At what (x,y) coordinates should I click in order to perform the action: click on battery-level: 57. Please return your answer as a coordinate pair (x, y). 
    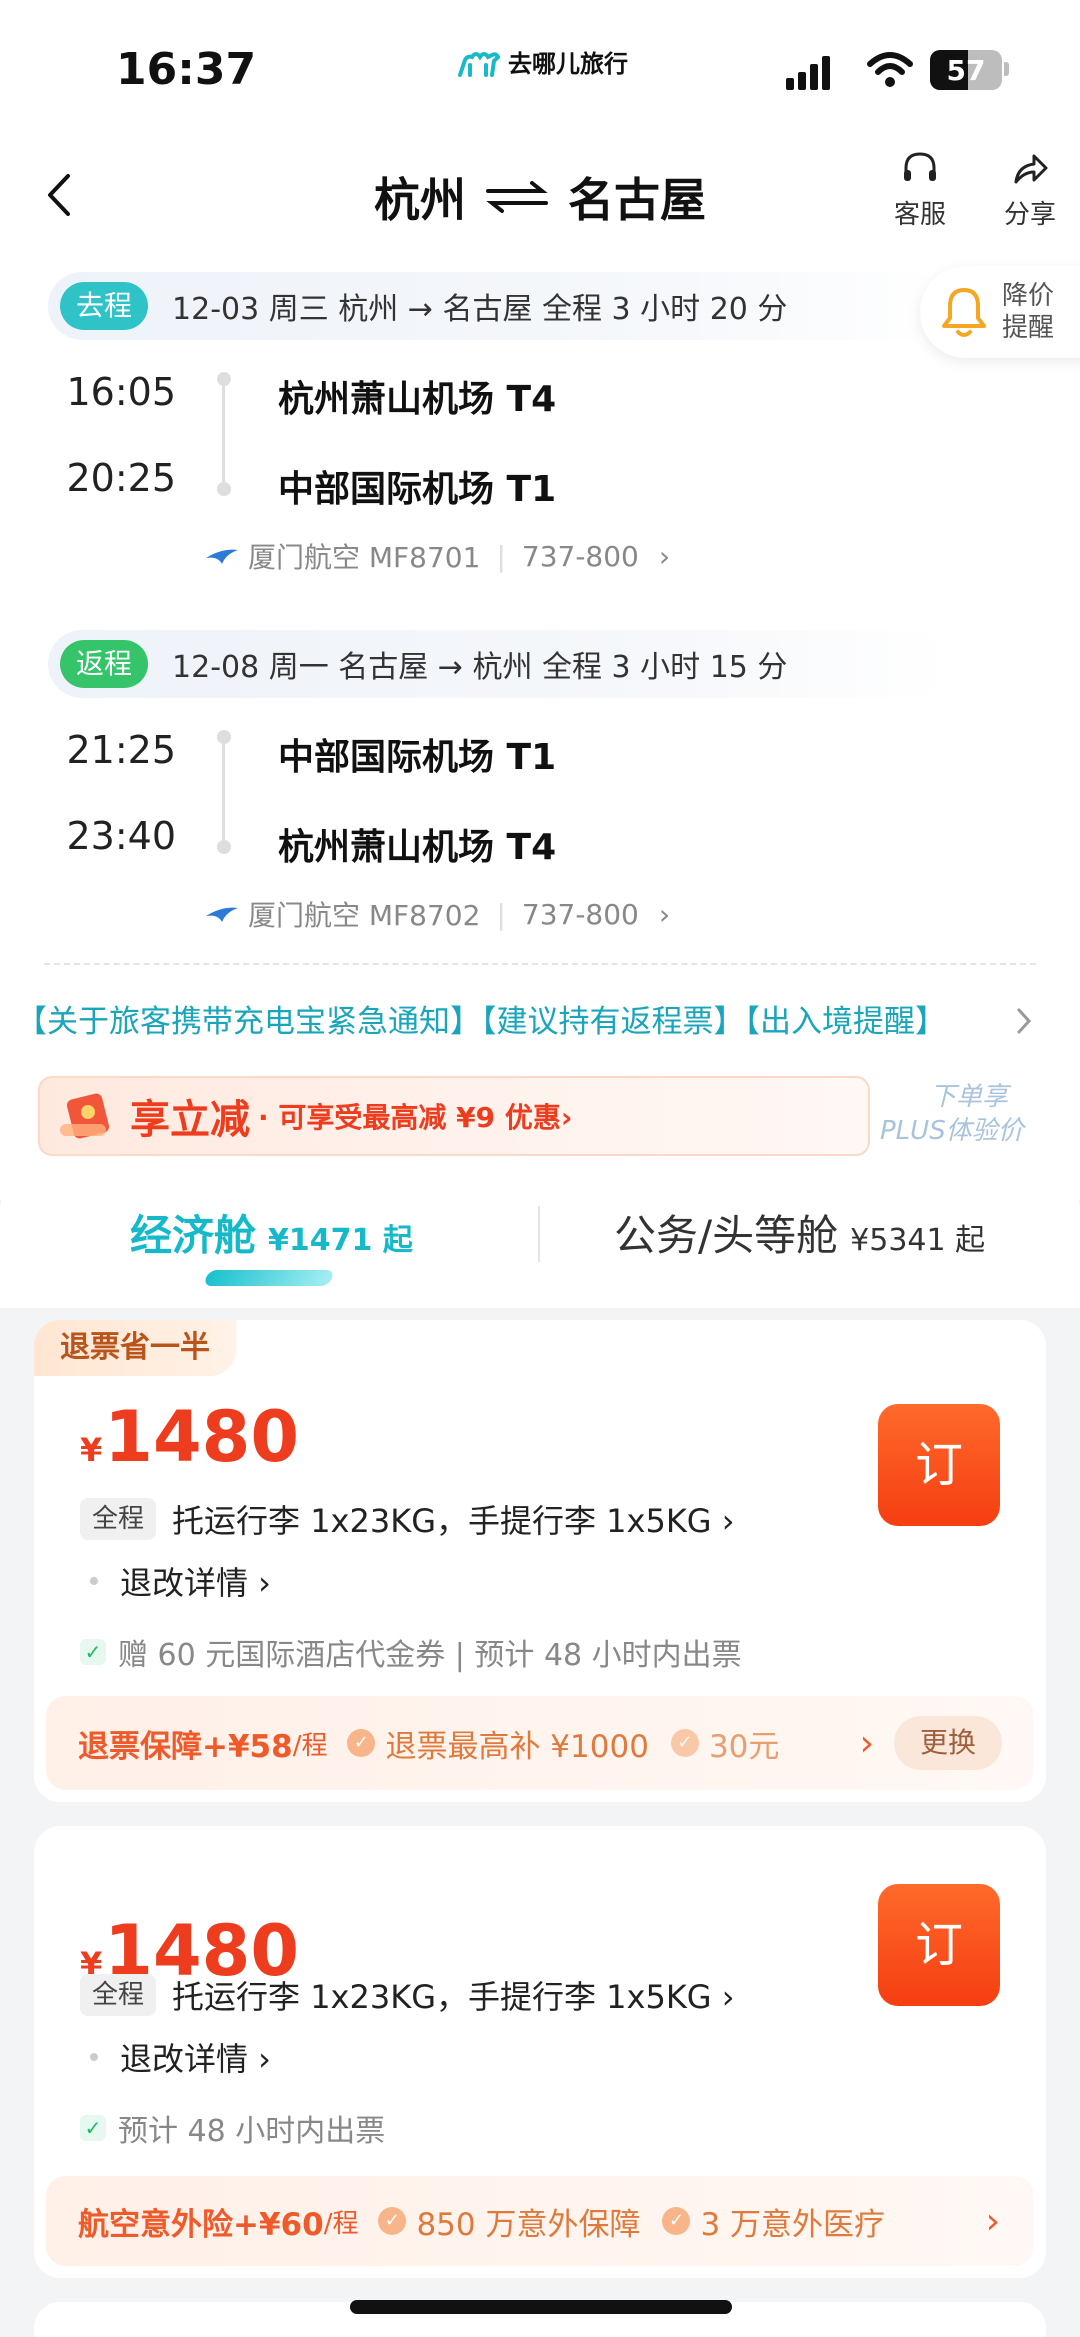
    Looking at the image, I should click on (966, 70).